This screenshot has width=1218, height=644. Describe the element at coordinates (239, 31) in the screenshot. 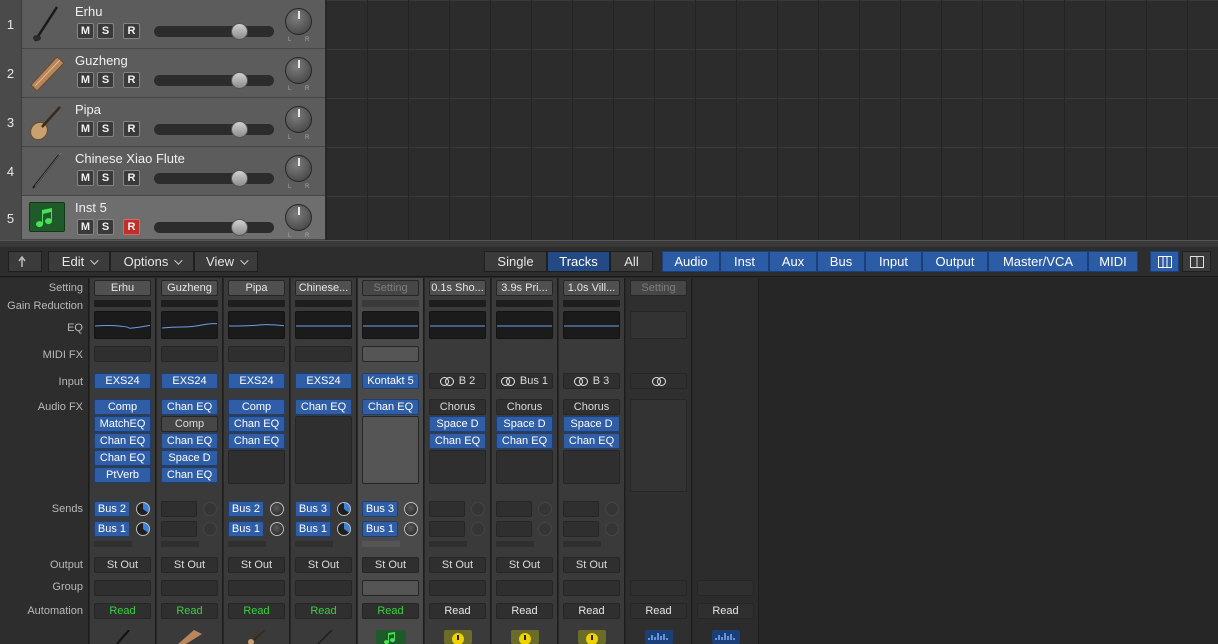

I see `volume-slider-handle` at that location.